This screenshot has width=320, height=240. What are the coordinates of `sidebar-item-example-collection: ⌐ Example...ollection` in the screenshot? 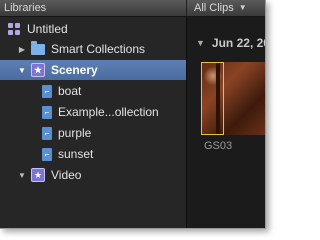 It's located at (93, 112).